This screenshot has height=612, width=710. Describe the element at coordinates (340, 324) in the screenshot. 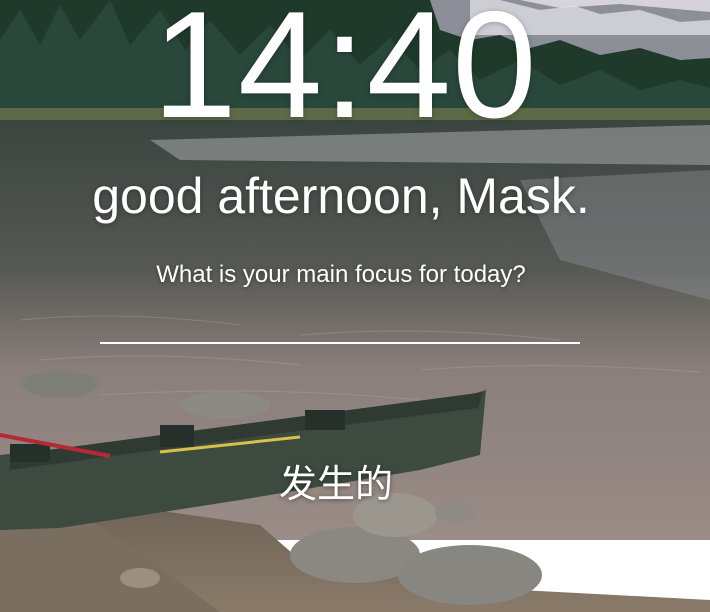

I see `focus-input` at that location.